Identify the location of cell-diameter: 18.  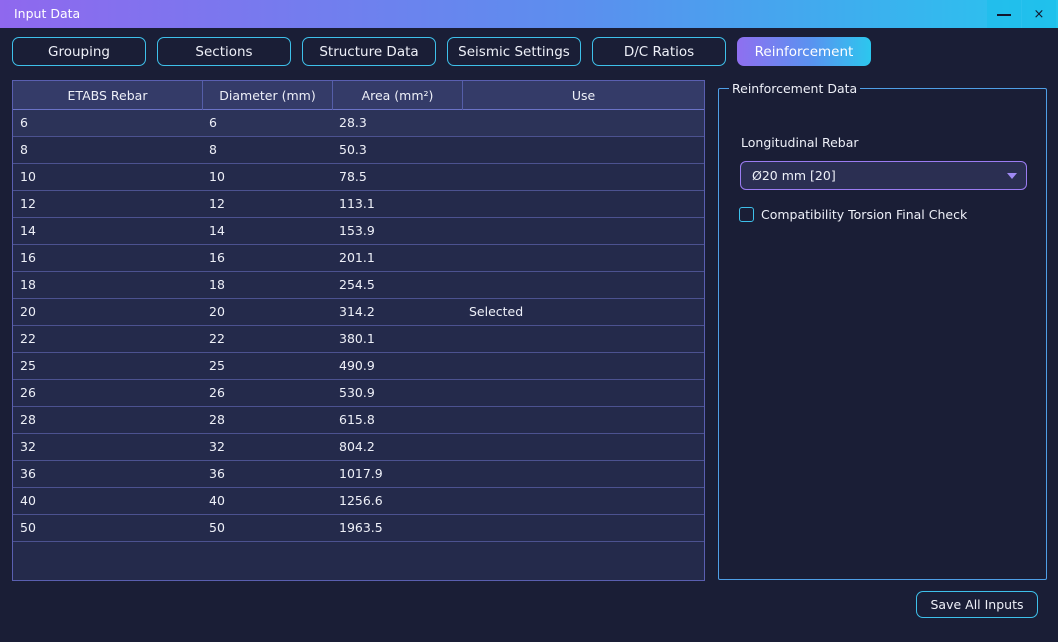
(217, 284).